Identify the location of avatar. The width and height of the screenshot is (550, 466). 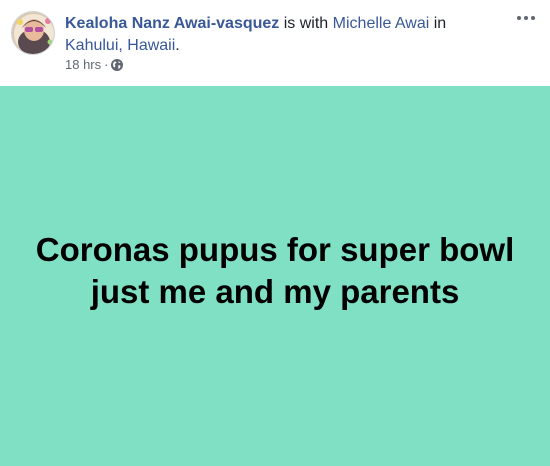
(33, 33).